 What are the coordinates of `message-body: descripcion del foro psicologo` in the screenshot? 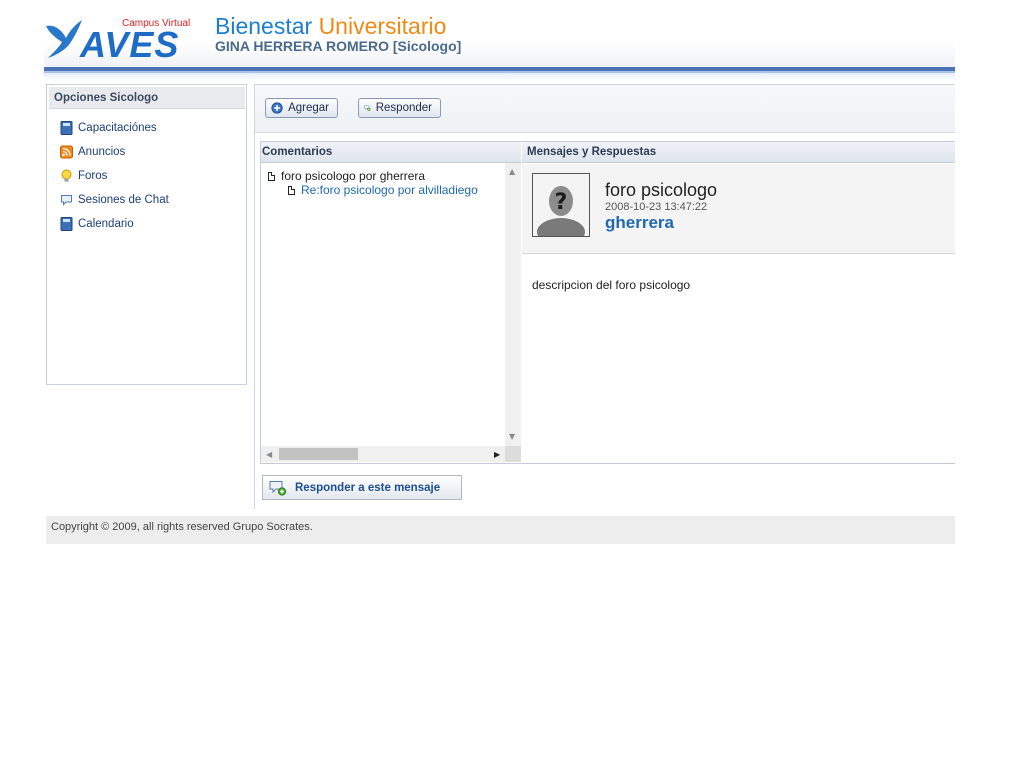 It's located at (611, 285).